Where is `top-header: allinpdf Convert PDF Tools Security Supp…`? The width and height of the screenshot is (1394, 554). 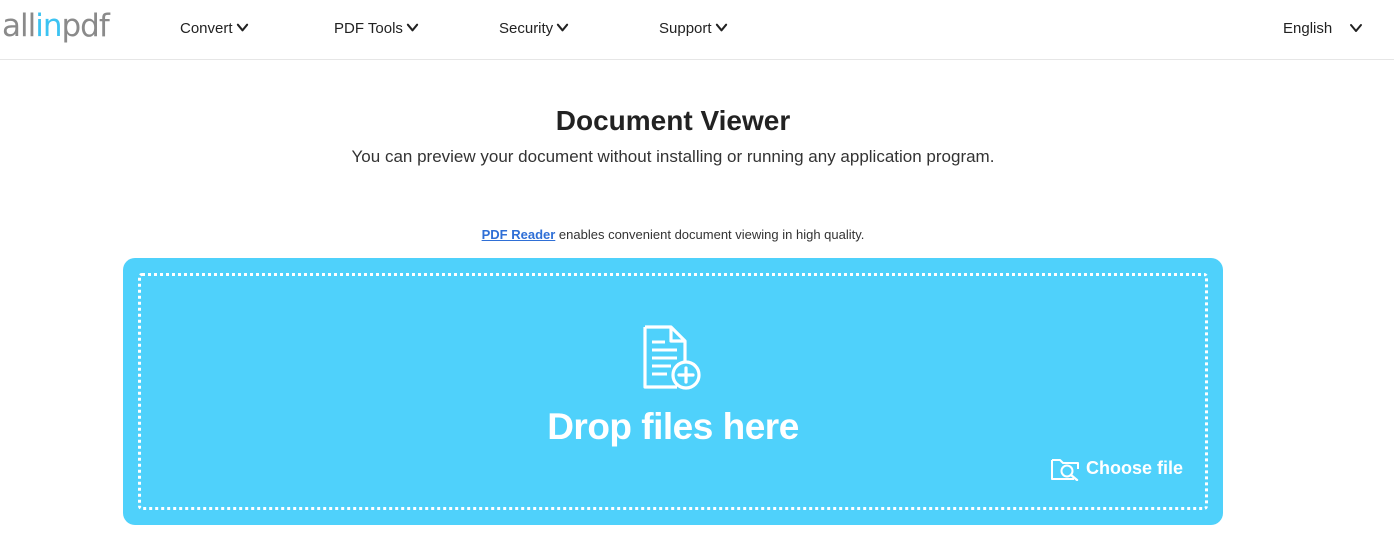 top-header: allinpdf Convert PDF Tools Security Supp… is located at coordinates (697, 30).